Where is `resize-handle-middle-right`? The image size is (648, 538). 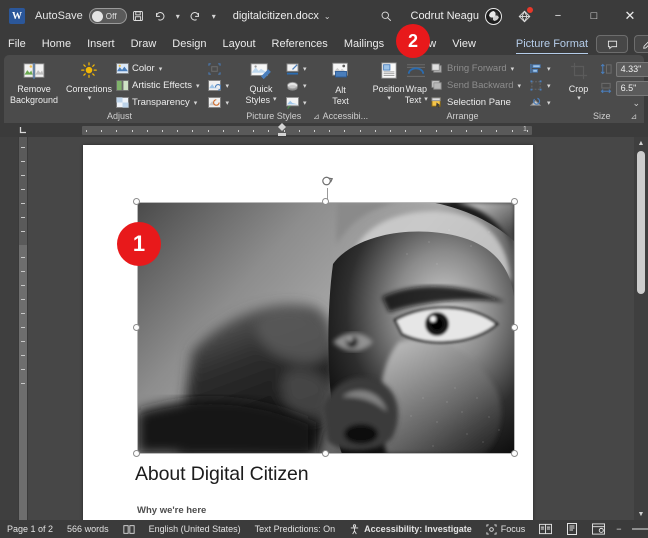 resize-handle-middle-right is located at coordinates (514, 327).